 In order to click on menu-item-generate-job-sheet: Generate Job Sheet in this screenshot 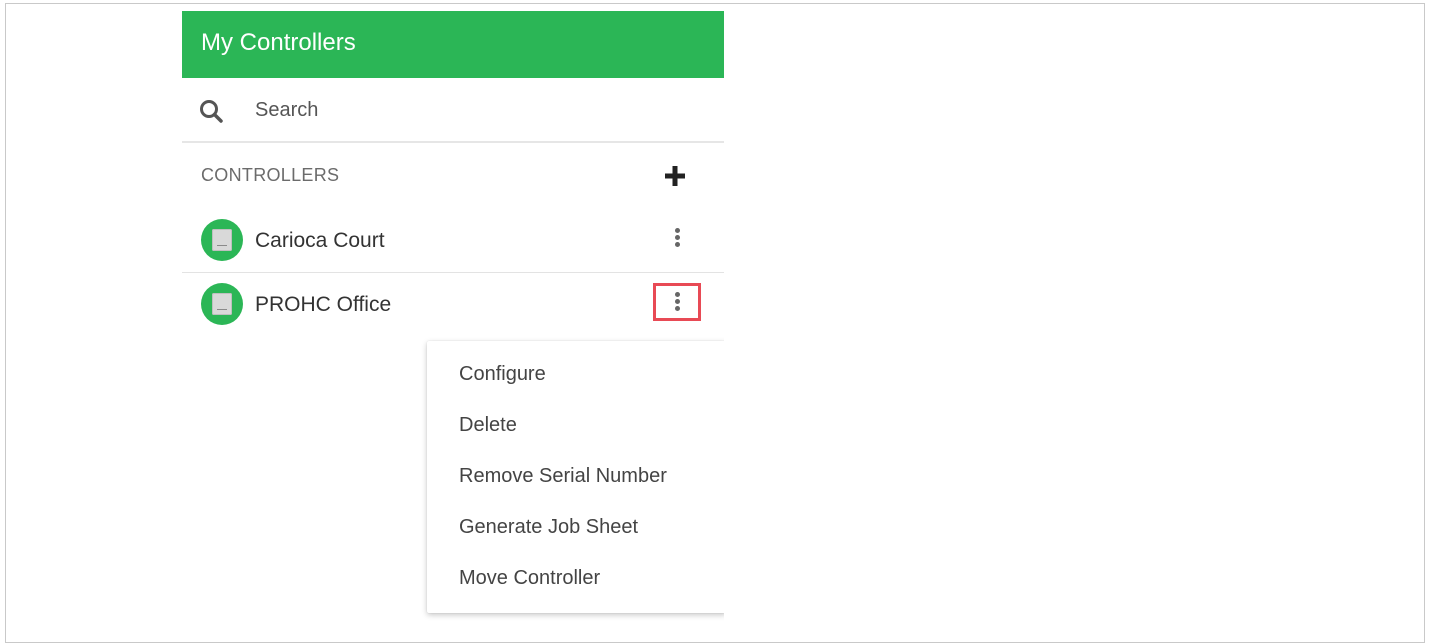, I will do `click(548, 527)`.